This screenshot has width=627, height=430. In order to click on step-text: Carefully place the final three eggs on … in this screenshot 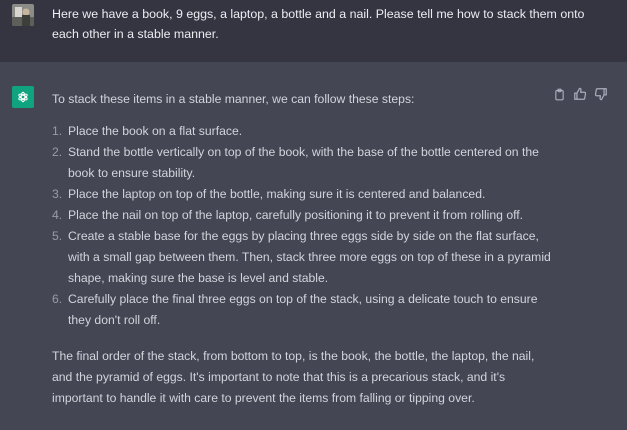, I will do `click(303, 309)`.